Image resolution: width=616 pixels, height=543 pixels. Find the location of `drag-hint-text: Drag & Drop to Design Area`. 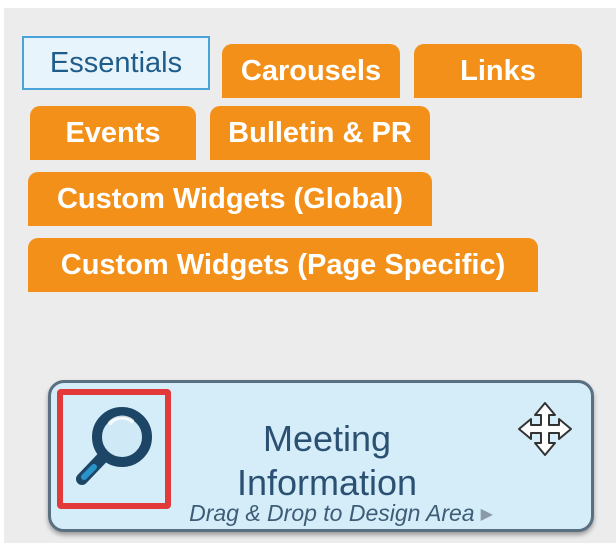

drag-hint-text: Drag & Drop to Design Area is located at coordinates (332, 513).